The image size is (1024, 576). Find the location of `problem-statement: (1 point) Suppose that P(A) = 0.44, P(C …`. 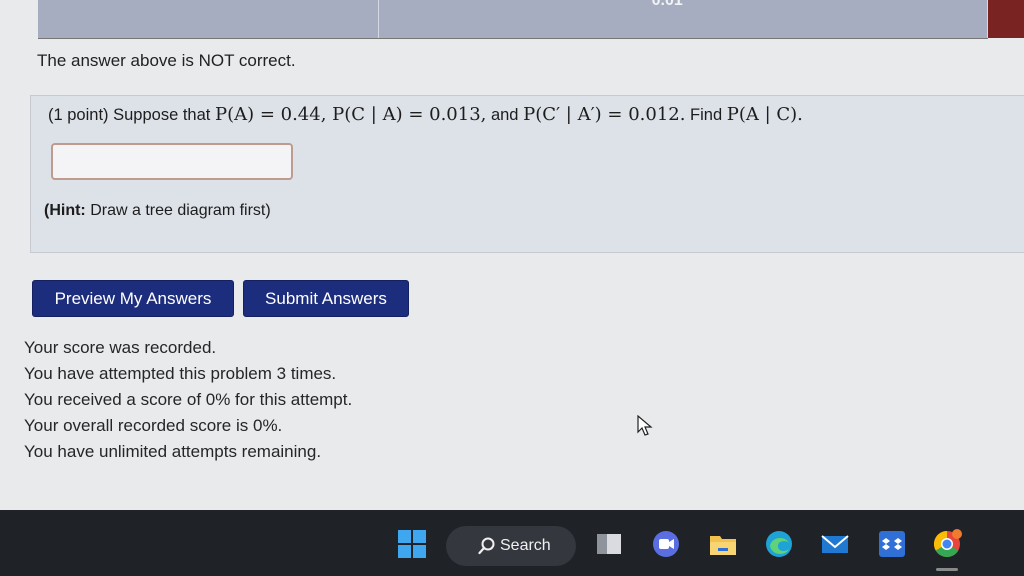

problem-statement: (1 point) Suppose that P(A) = 0.44, P(C … is located at coordinates (425, 114).